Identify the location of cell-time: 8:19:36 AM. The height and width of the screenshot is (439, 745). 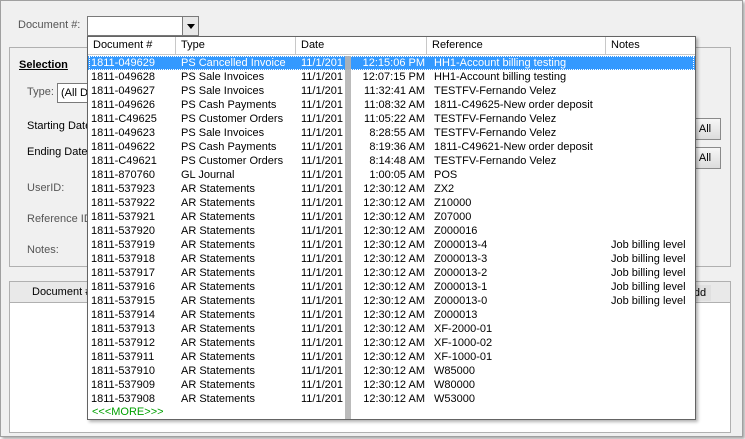
(397, 147).